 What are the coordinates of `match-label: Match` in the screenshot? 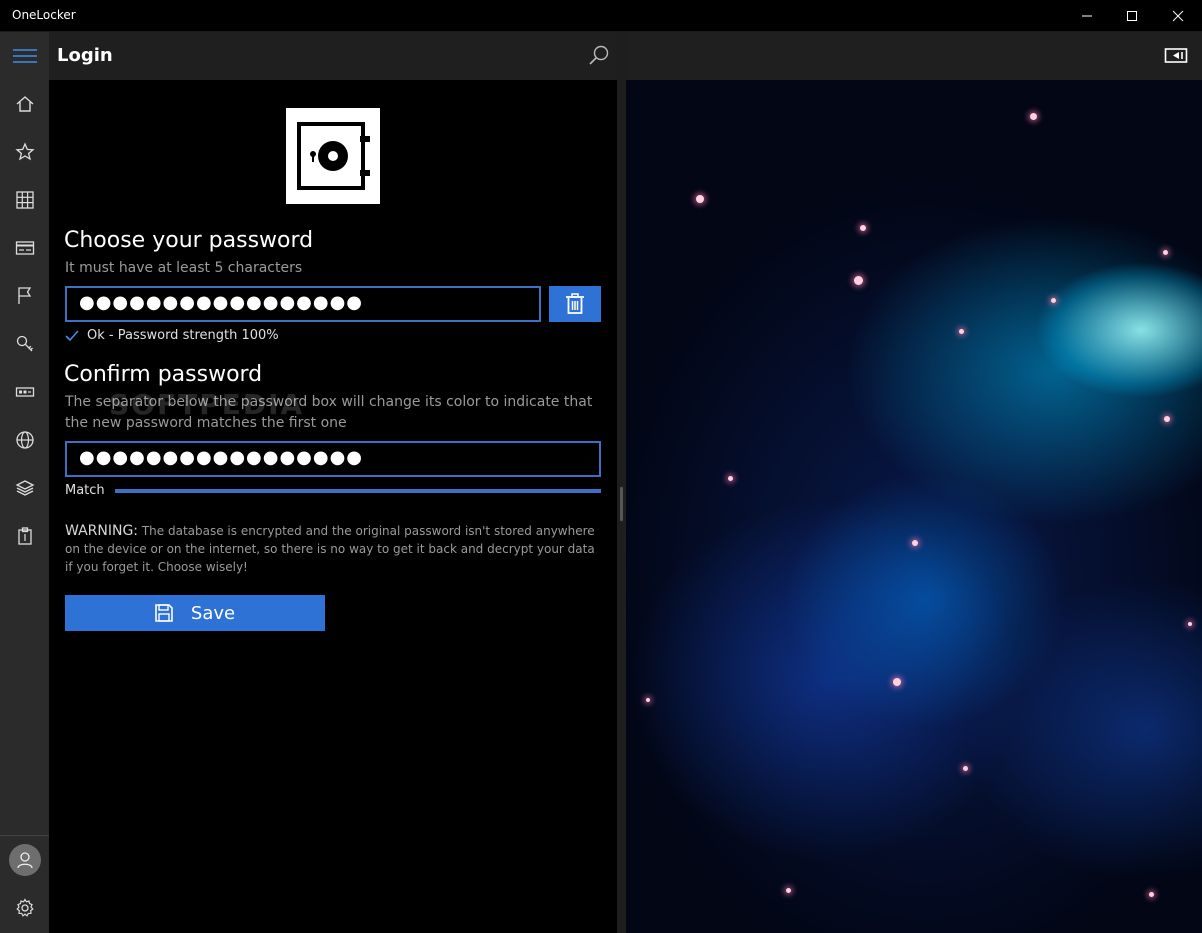 It's located at (85, 490).